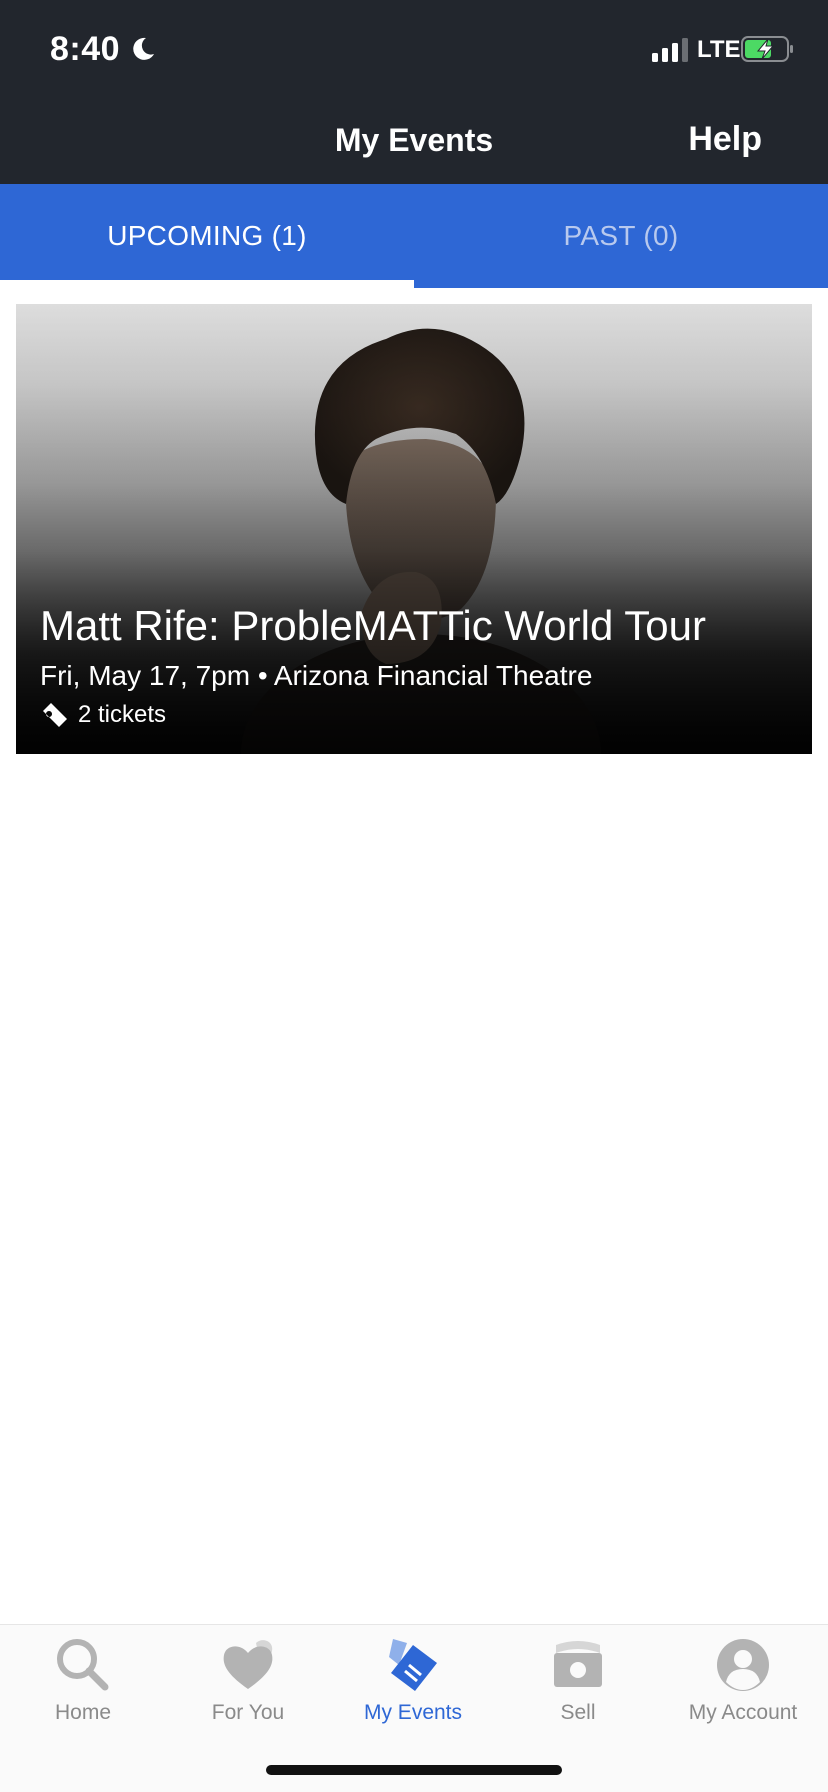  What do you see at coordinates (670, 50) in the screenshot?
I see `signal-icon` at bounding box center [670, 50].